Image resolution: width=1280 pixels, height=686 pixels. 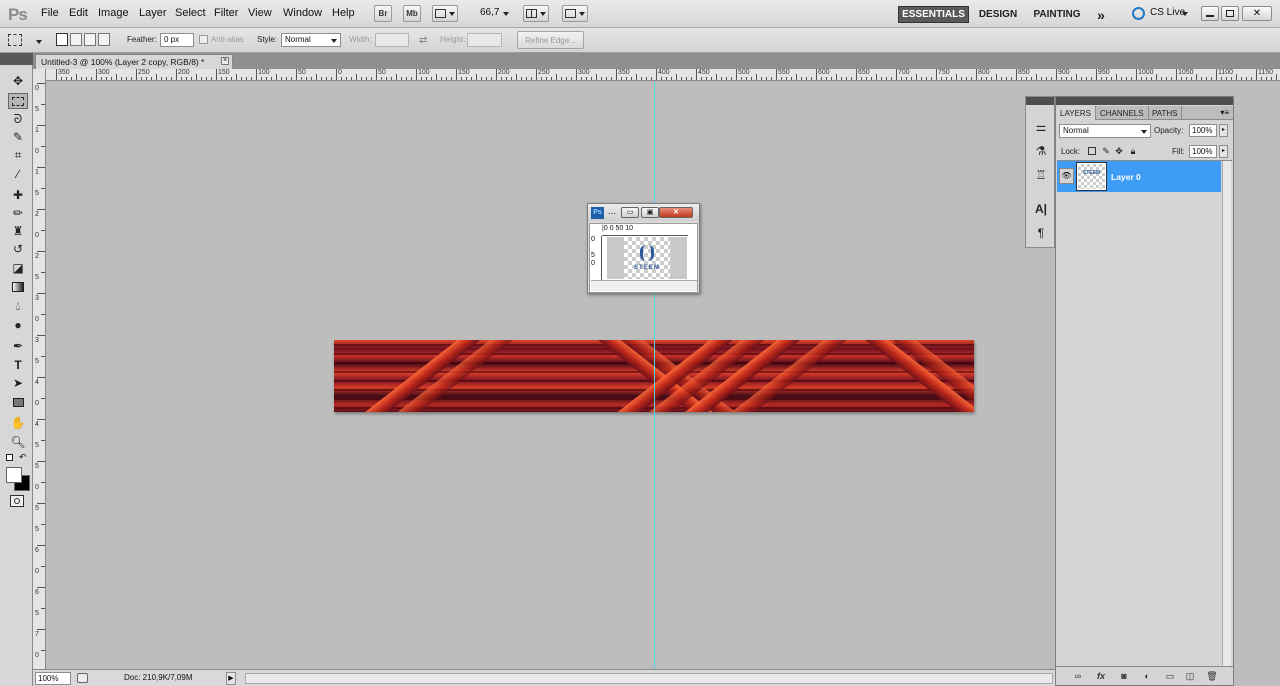 I want to click on zoom-input: 100%, so click(x=53, y=678).